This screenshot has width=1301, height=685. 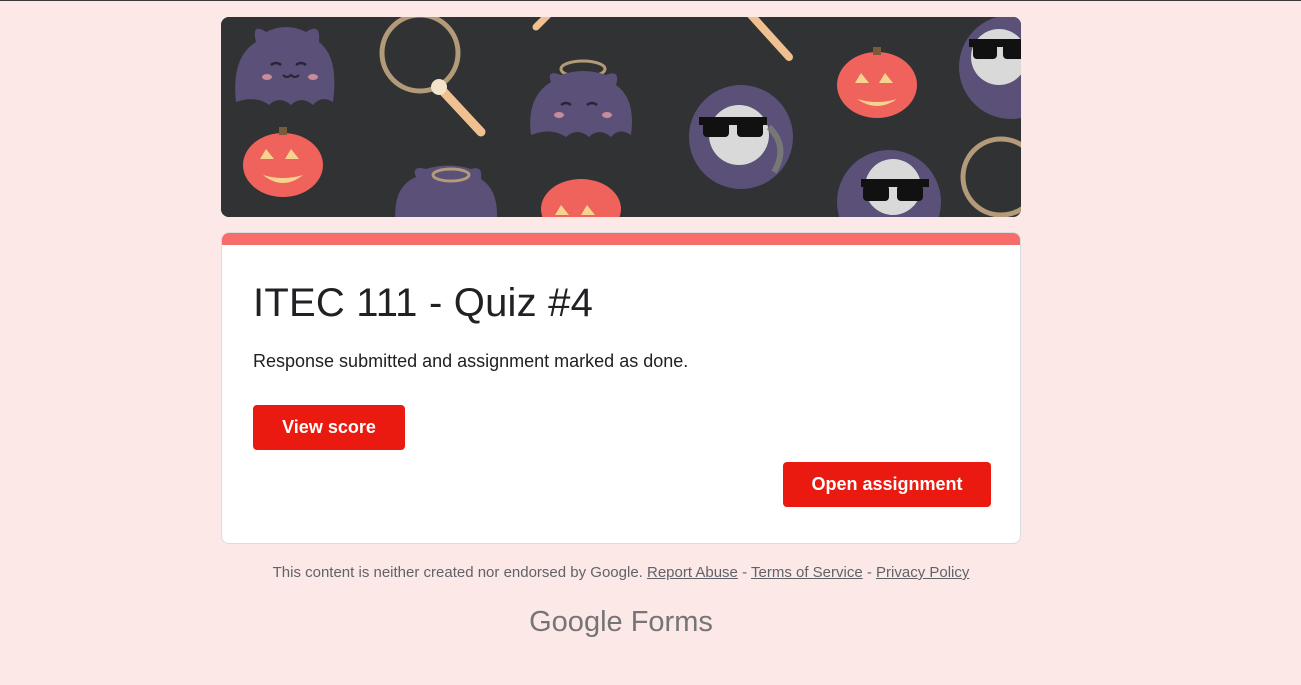 I want to click on form-title: ITEC 111 - Quiz #4, so click(x=423, y=303).